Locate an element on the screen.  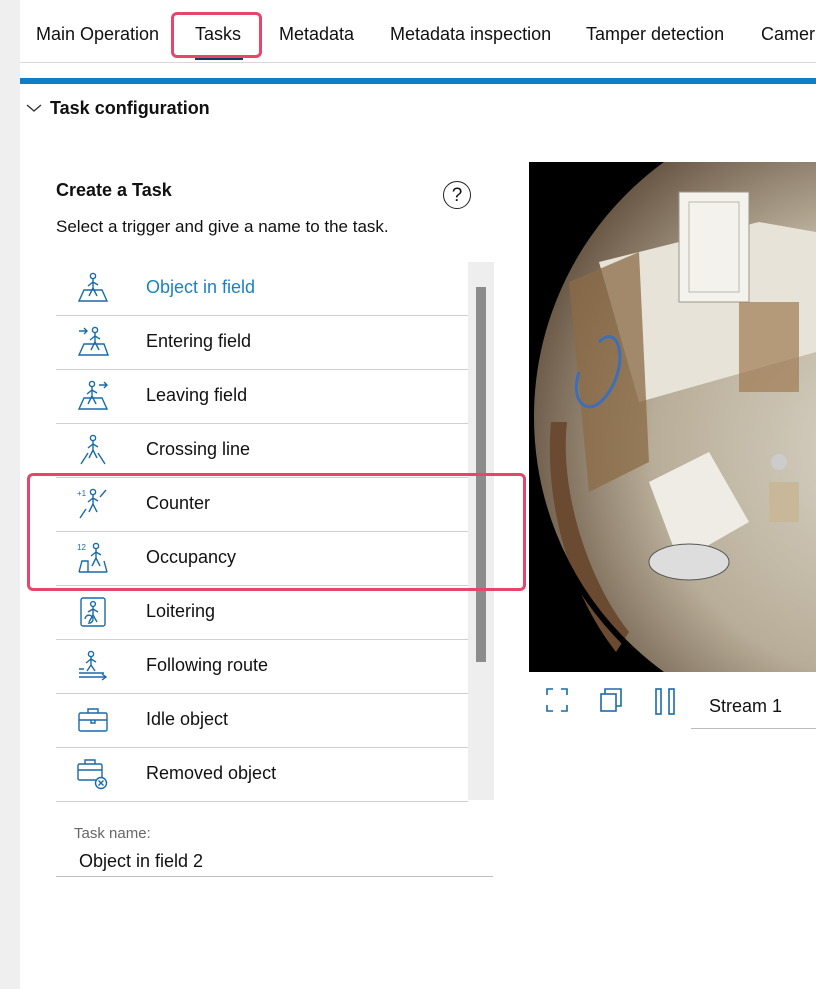
trigger-leaving-field: Leaving field is located at coordinates (262, 397).